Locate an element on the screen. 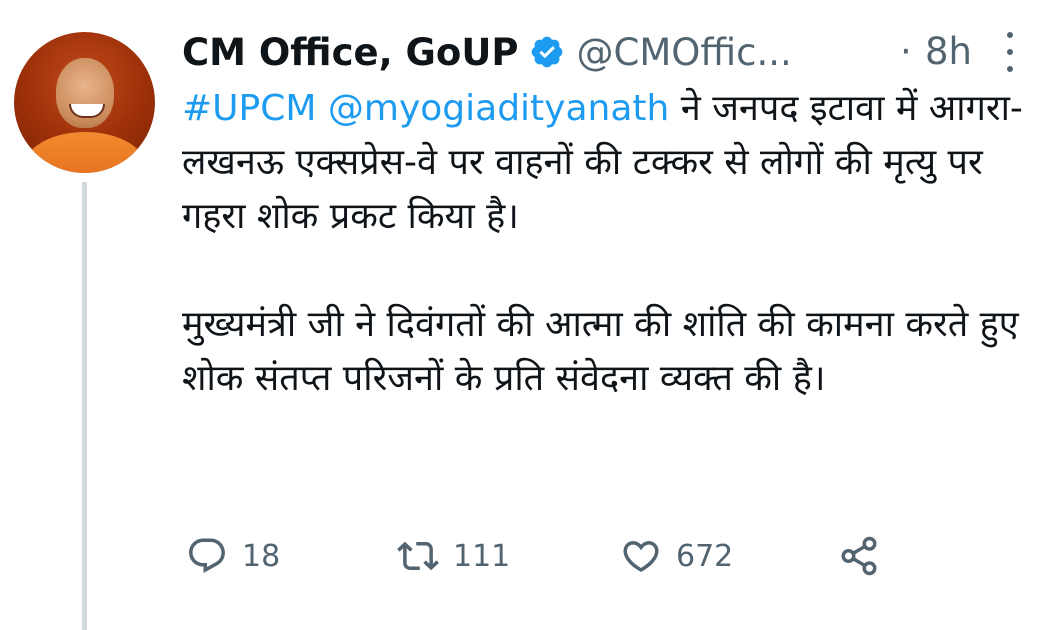 This screenshot has width=1061, height=630. heart-icon is located at coordinates (641, 557).